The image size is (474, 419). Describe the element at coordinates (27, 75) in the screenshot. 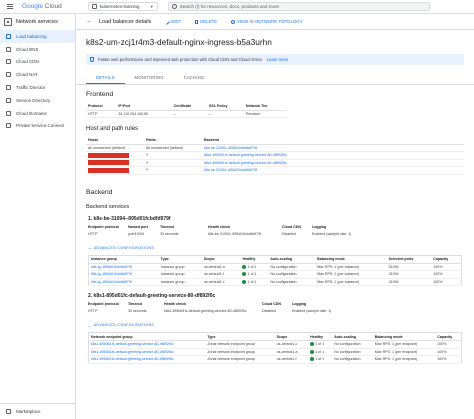

I see `nav-item-label: Cloud NAT` at that location.